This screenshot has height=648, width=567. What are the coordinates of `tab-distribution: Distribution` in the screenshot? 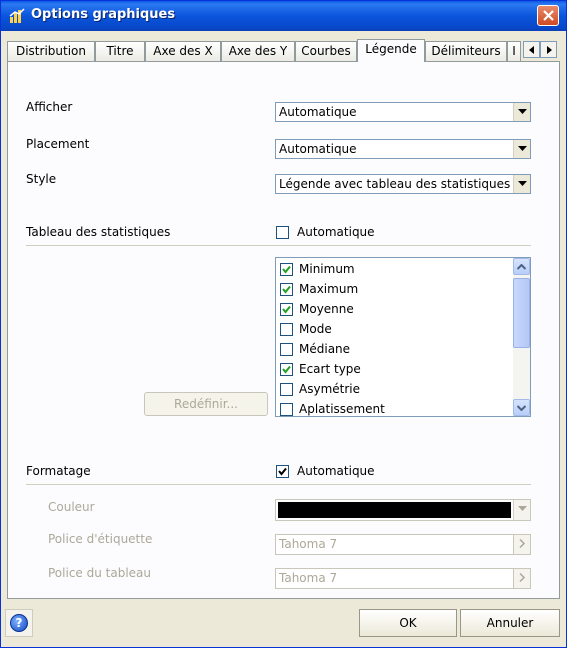 It's located at (51, 51).